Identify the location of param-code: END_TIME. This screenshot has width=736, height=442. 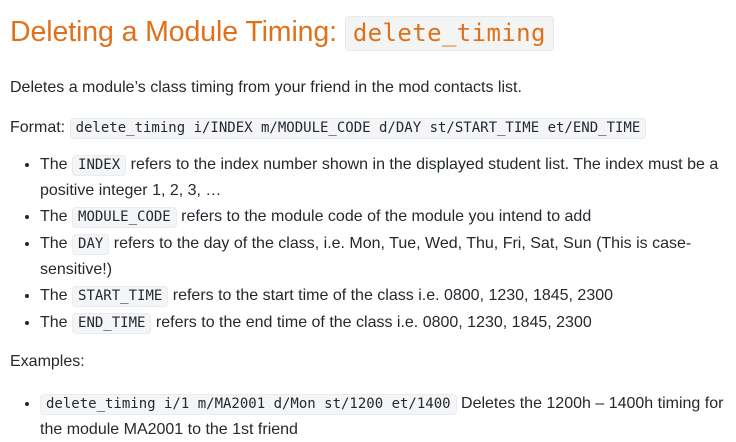
(112, 323).